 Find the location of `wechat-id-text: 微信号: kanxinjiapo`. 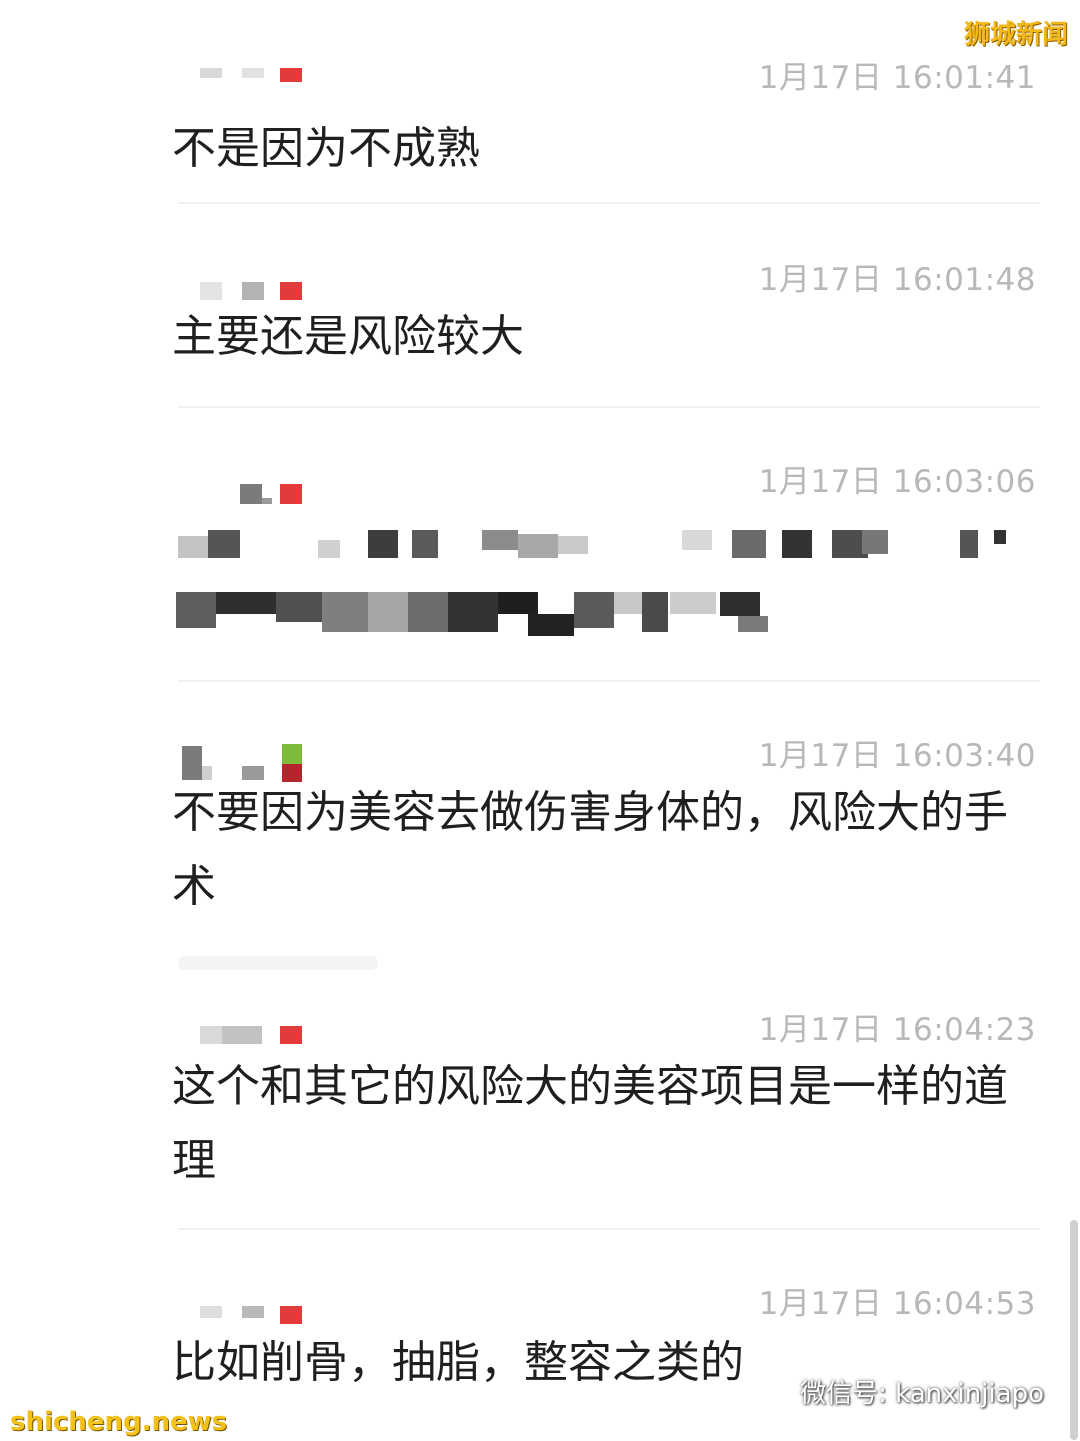

wechat-id-text: 微信号: kanxinjiapo is located at coordinates (922, 1394).